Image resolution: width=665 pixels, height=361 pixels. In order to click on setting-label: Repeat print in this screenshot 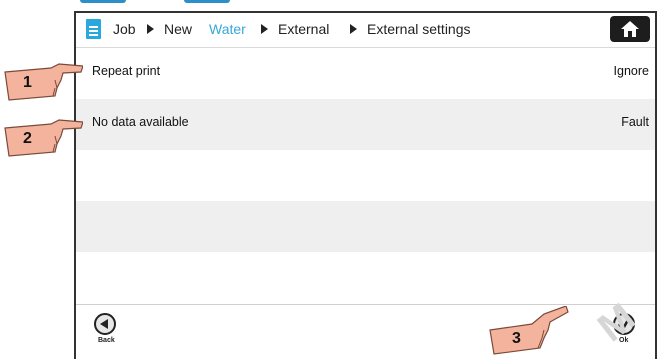, I will do `click(126, 71)`.